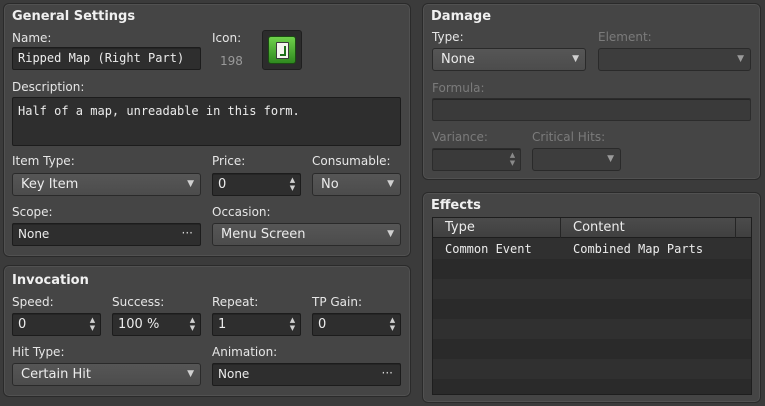 This screenshot has height=406, width=765. I want to click on damage-type-select: None ▼, so click(509, 59).